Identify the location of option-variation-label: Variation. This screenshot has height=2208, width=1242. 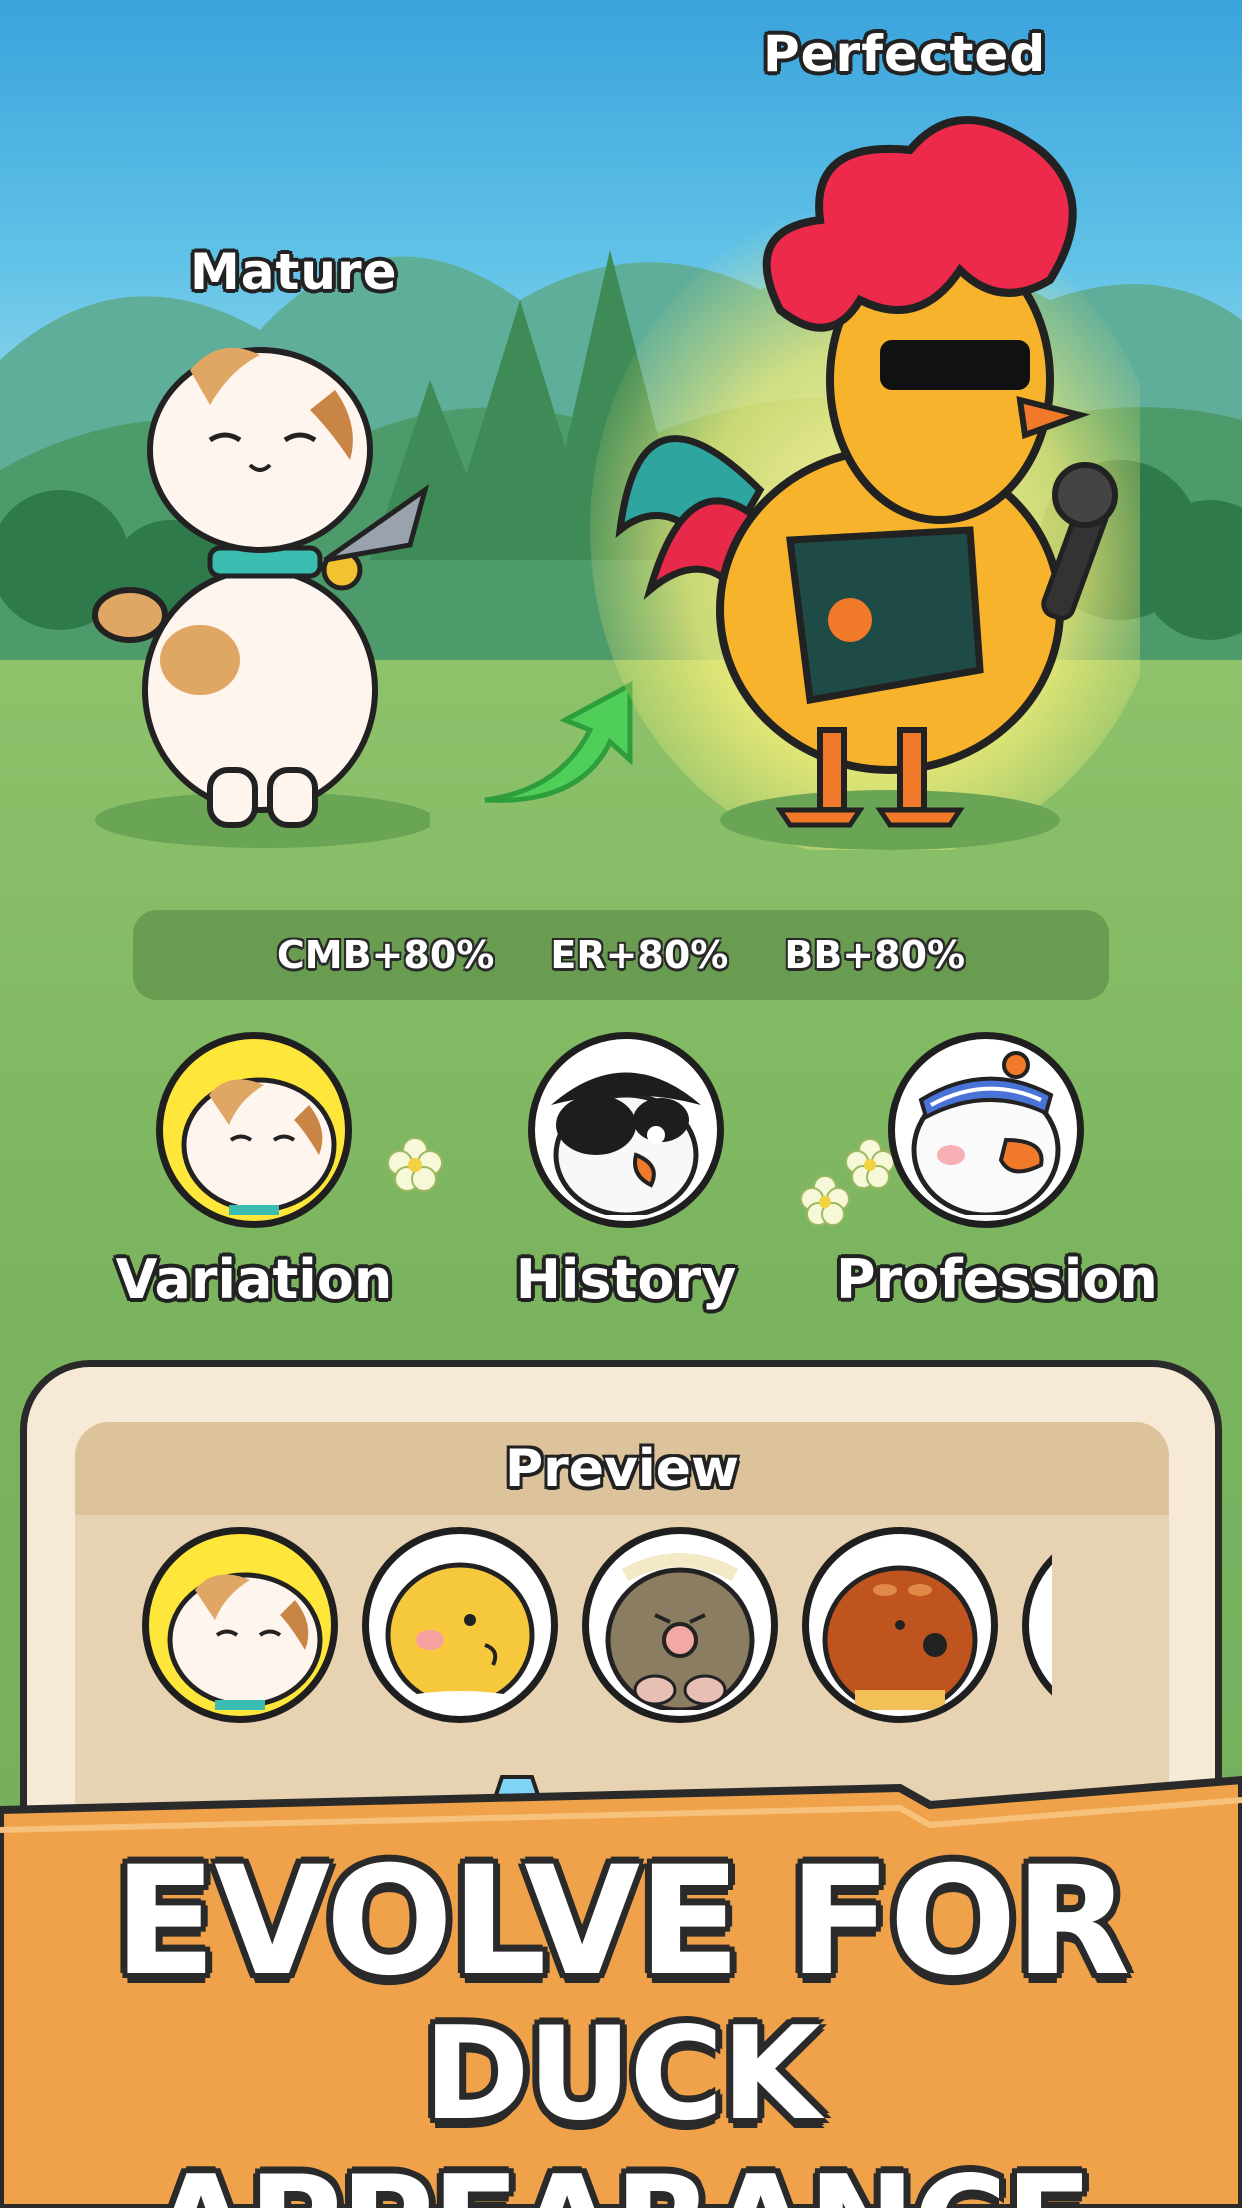
(254, 1279).